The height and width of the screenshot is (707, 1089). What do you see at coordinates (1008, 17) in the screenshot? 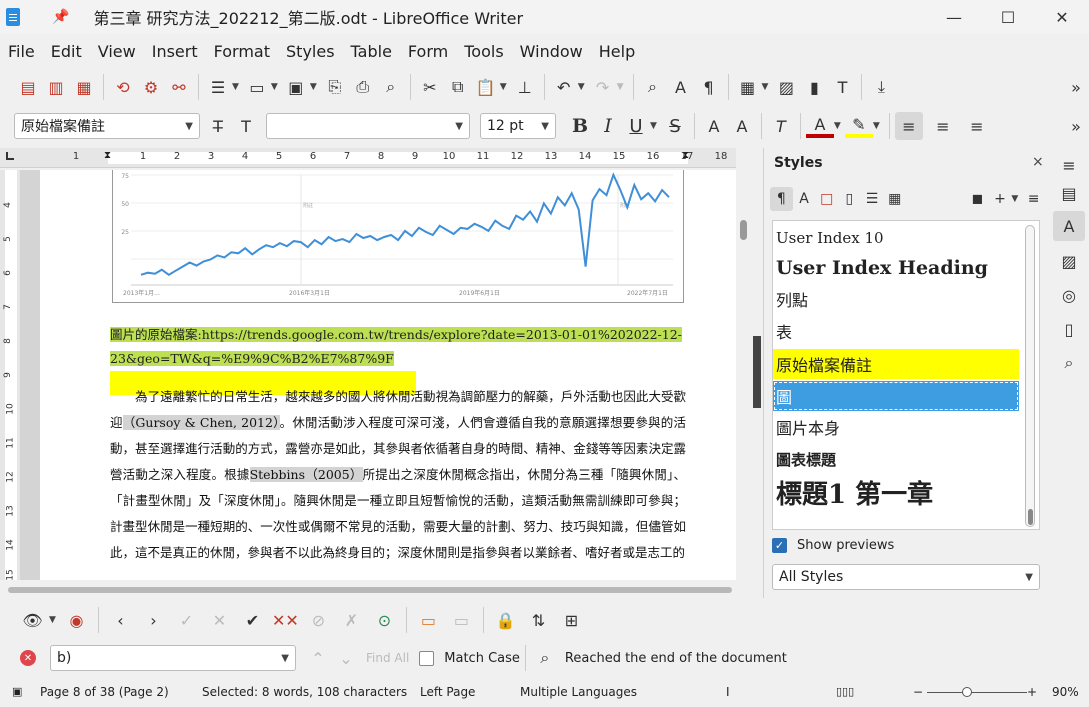
I see `maximize-button: ☐` at bounding box center [1008, 17].